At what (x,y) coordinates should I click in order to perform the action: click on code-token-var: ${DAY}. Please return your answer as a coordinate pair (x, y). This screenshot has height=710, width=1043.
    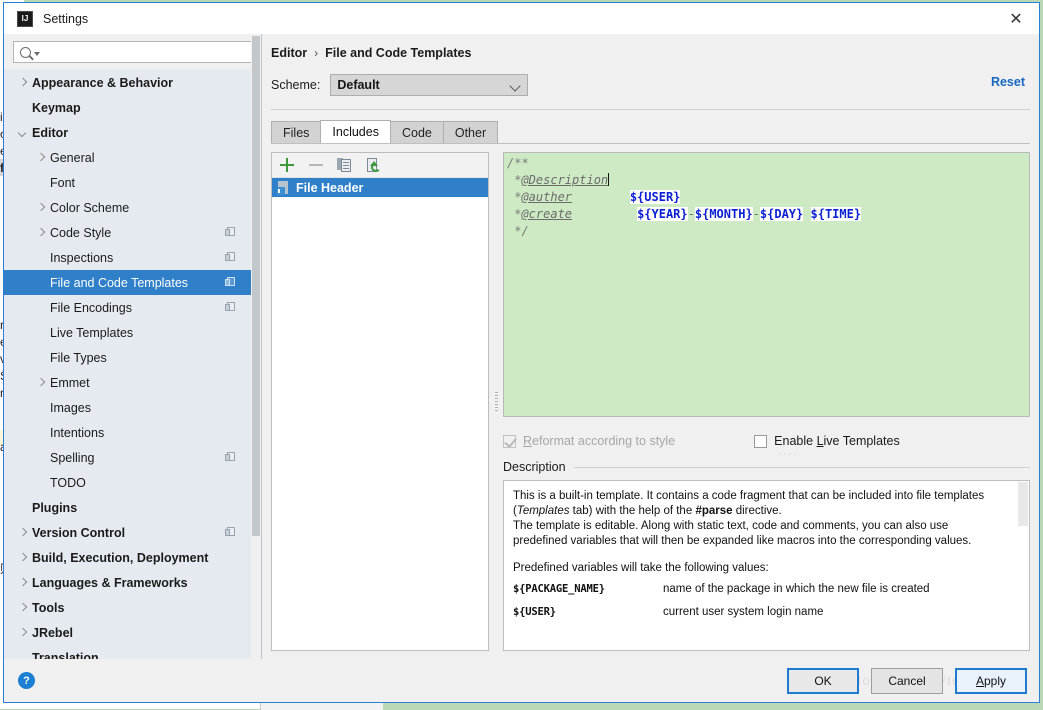
    Looking at the image, I should click on (781, 214).